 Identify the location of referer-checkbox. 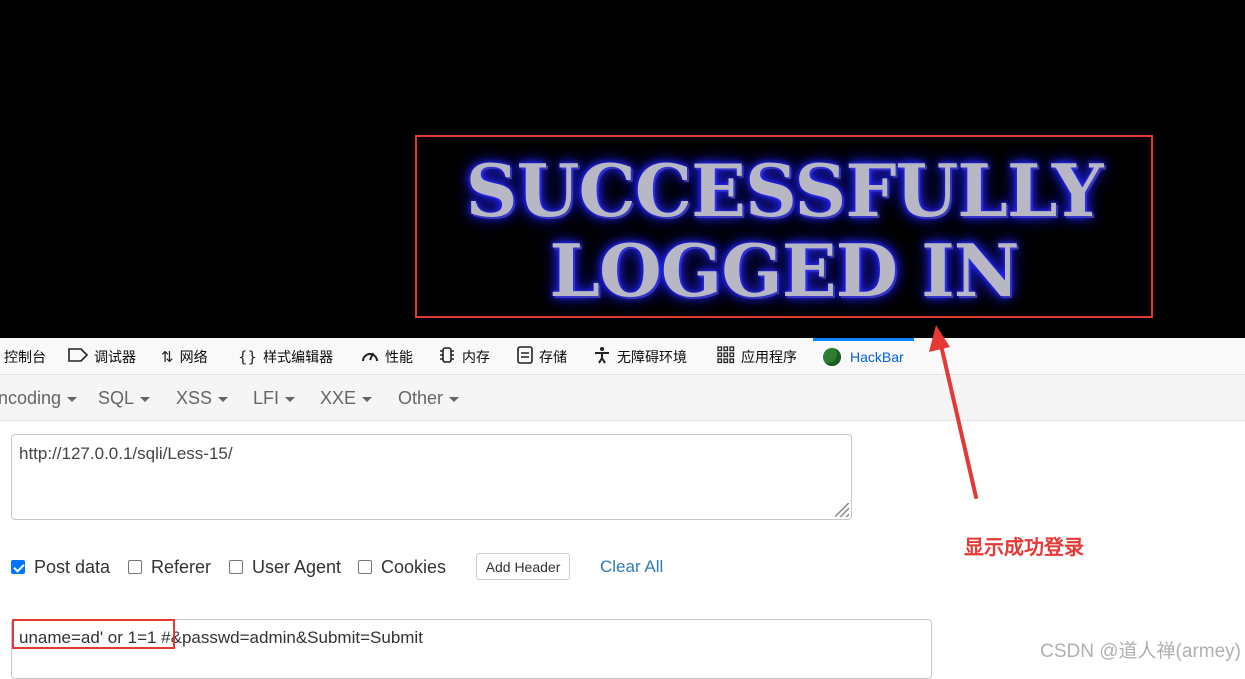
(135, 567).